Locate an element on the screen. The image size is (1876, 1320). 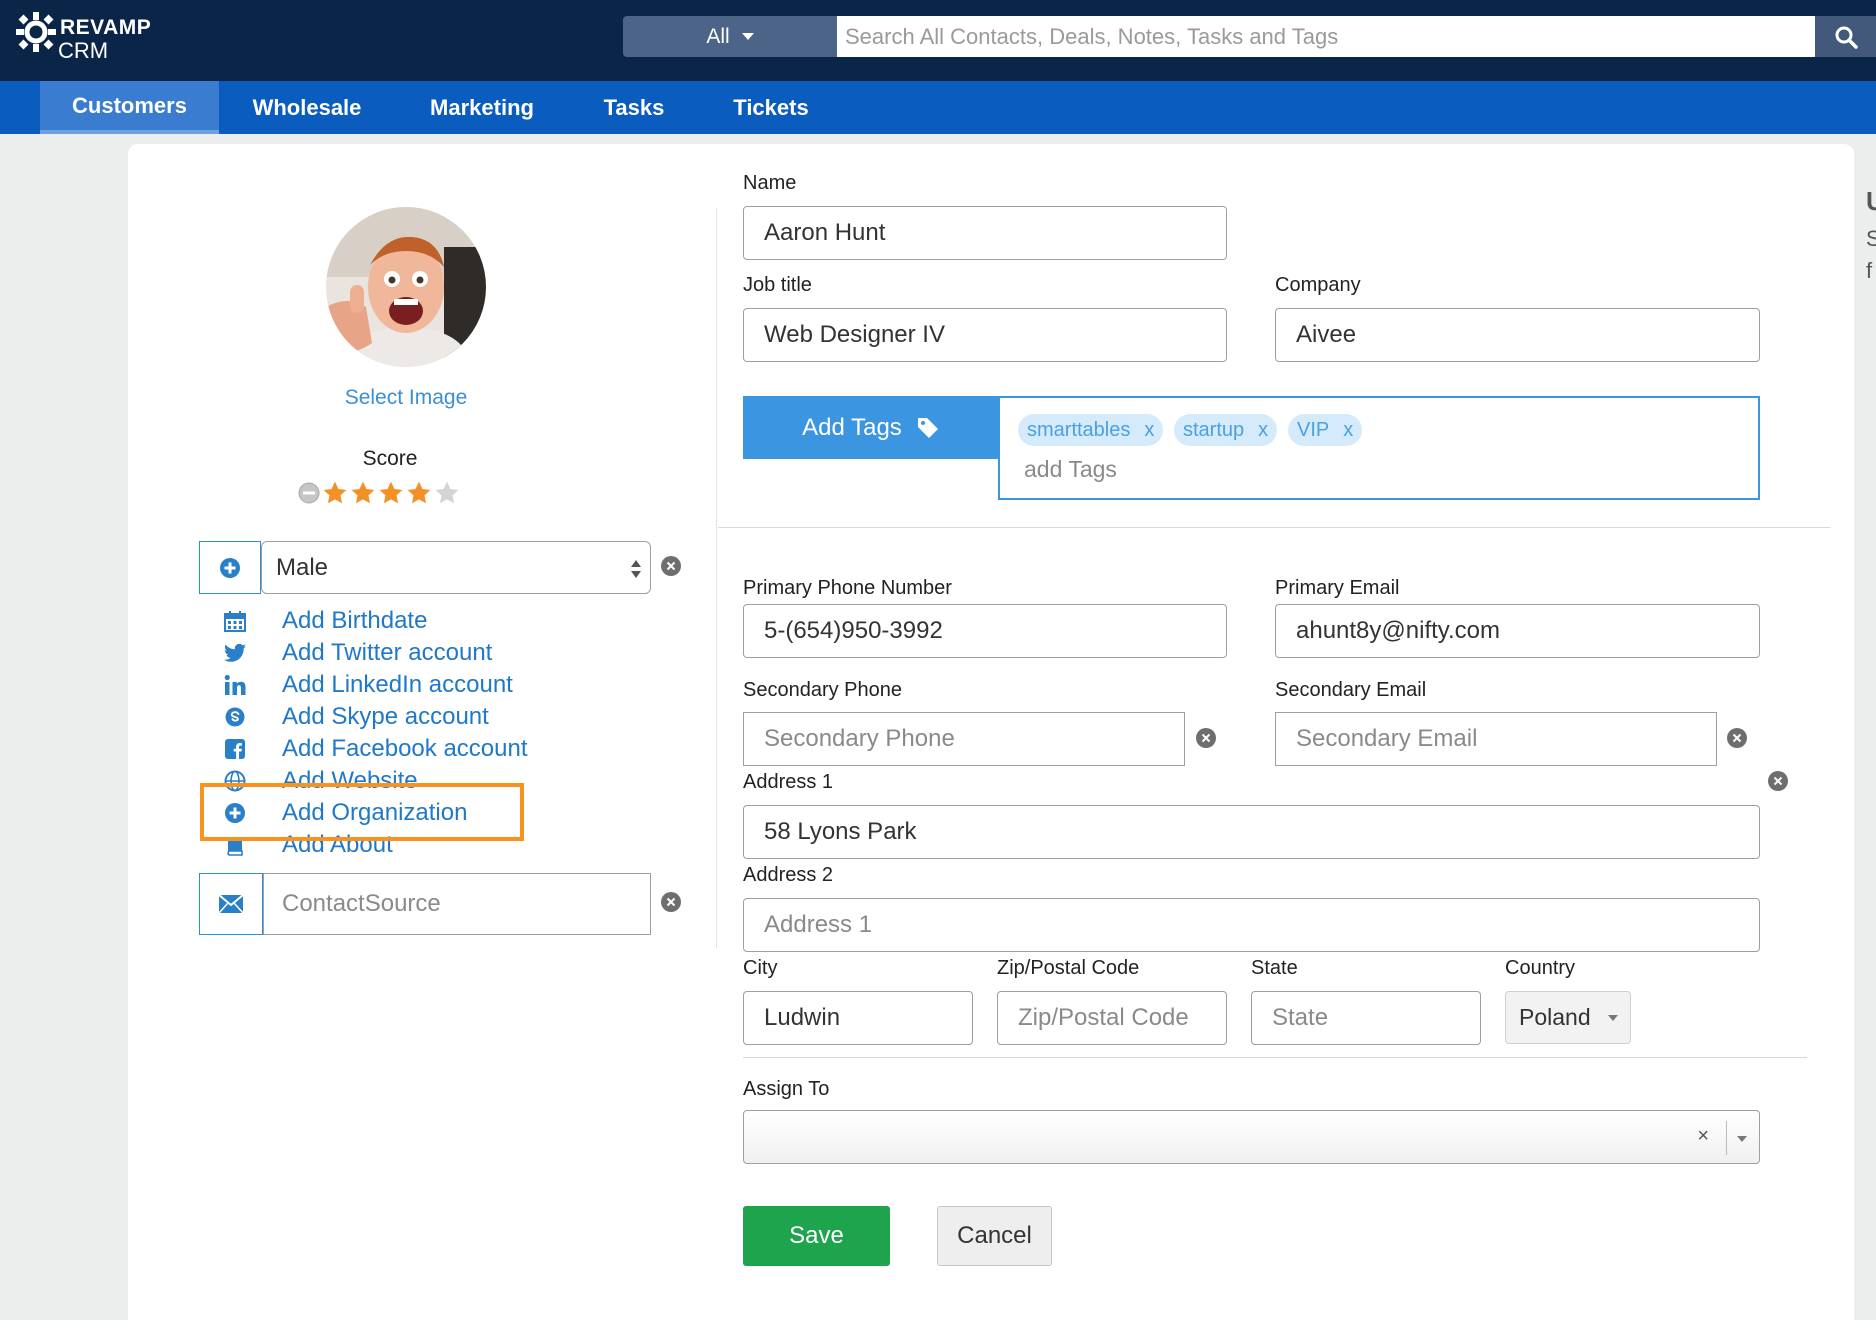
search-input is located at coordinates (1326, 36).